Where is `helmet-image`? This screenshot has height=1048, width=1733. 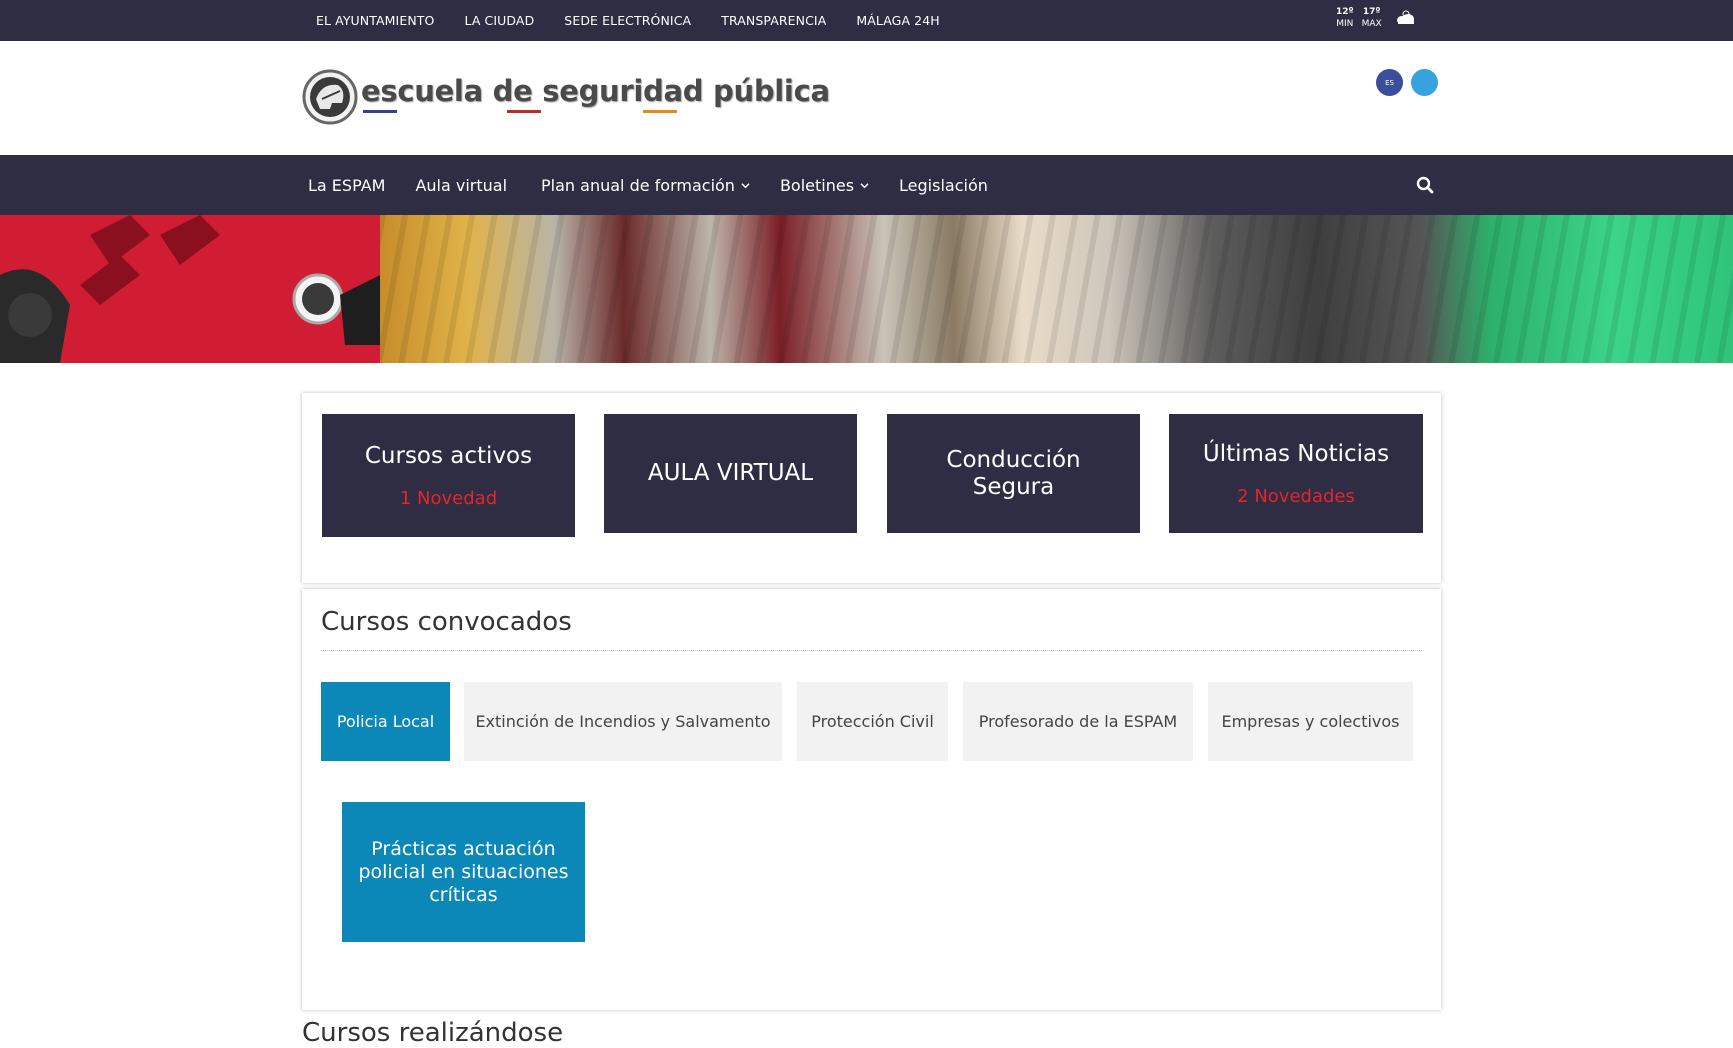
helmet-image is located at coordinates (190, 289).